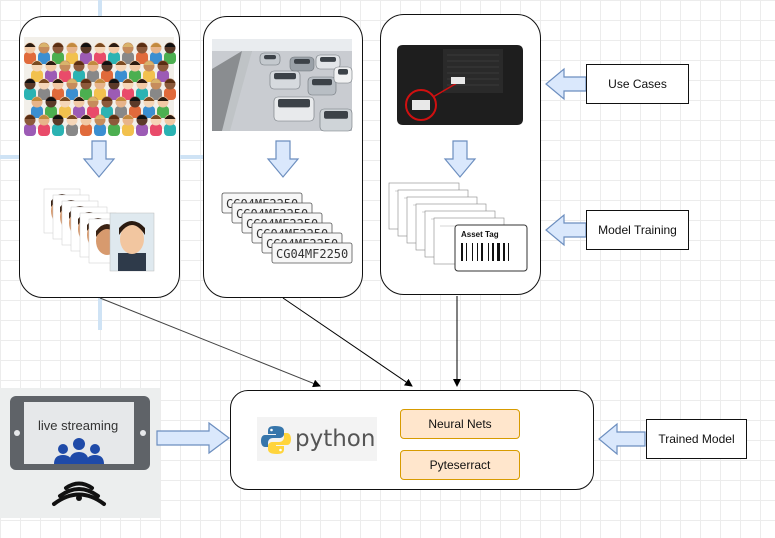 This screenshot has height=538, width=775. I want to click on python-logo: python, so click(317, 439).